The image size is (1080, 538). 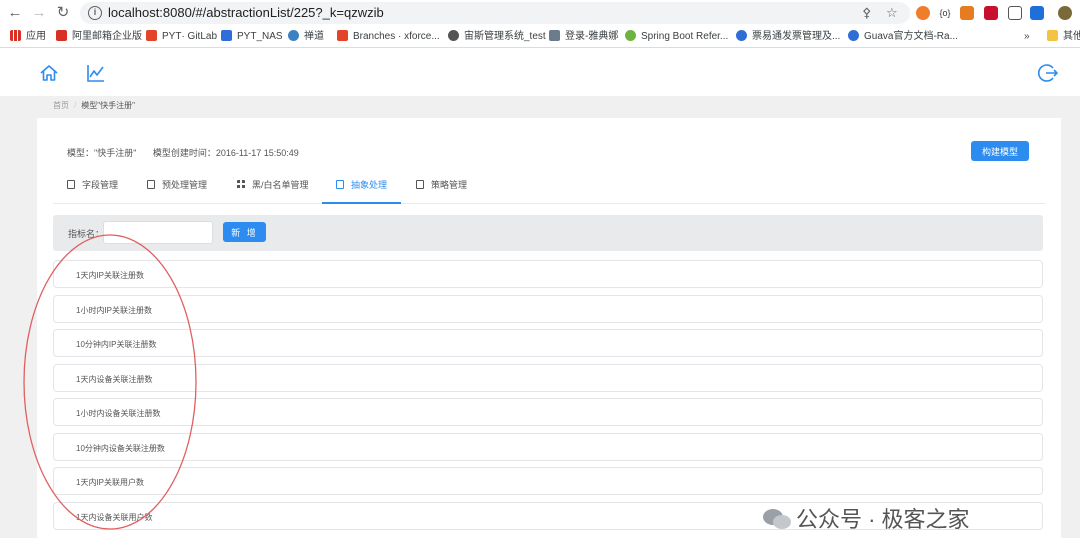 I want to click on flash-icon, so click(x=991, y=13).